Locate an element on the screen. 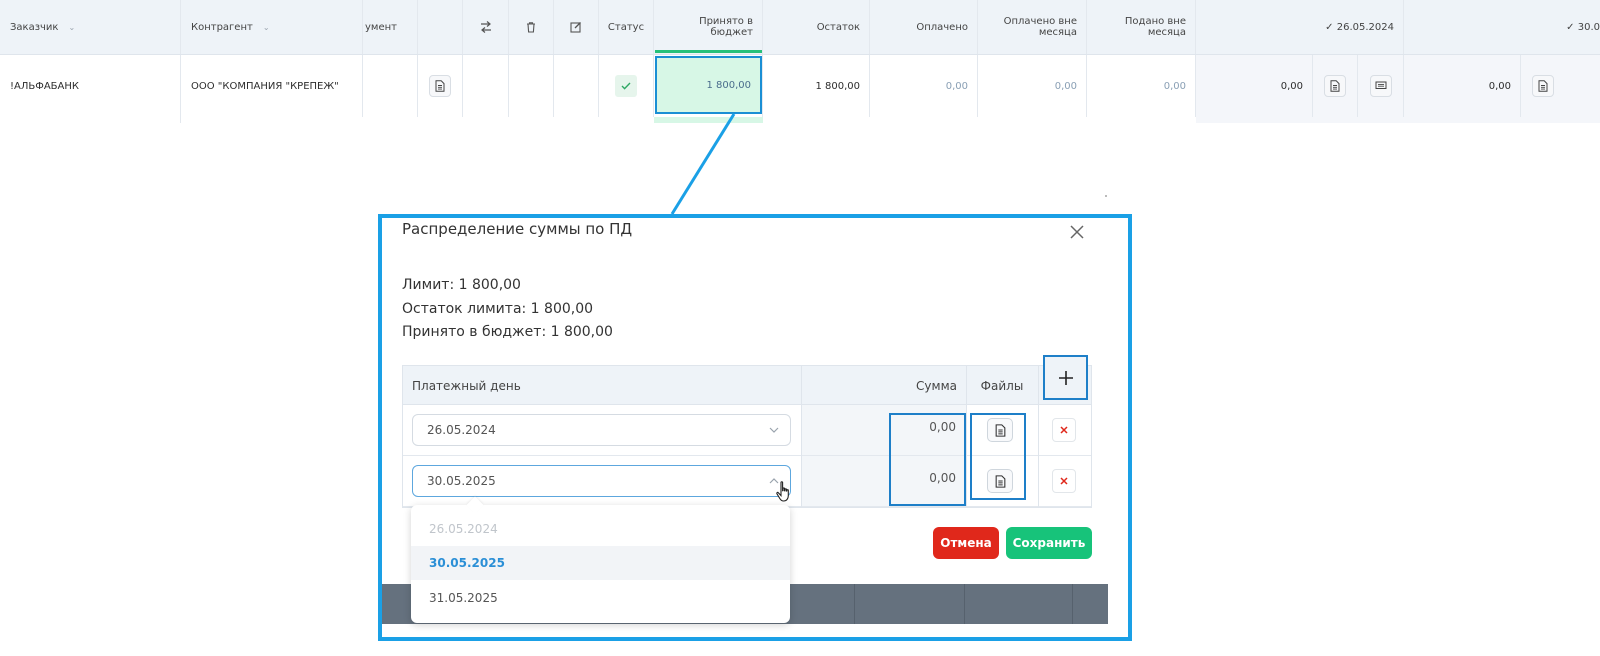  cell-date1-comment is located at coordinates (1381, 86).